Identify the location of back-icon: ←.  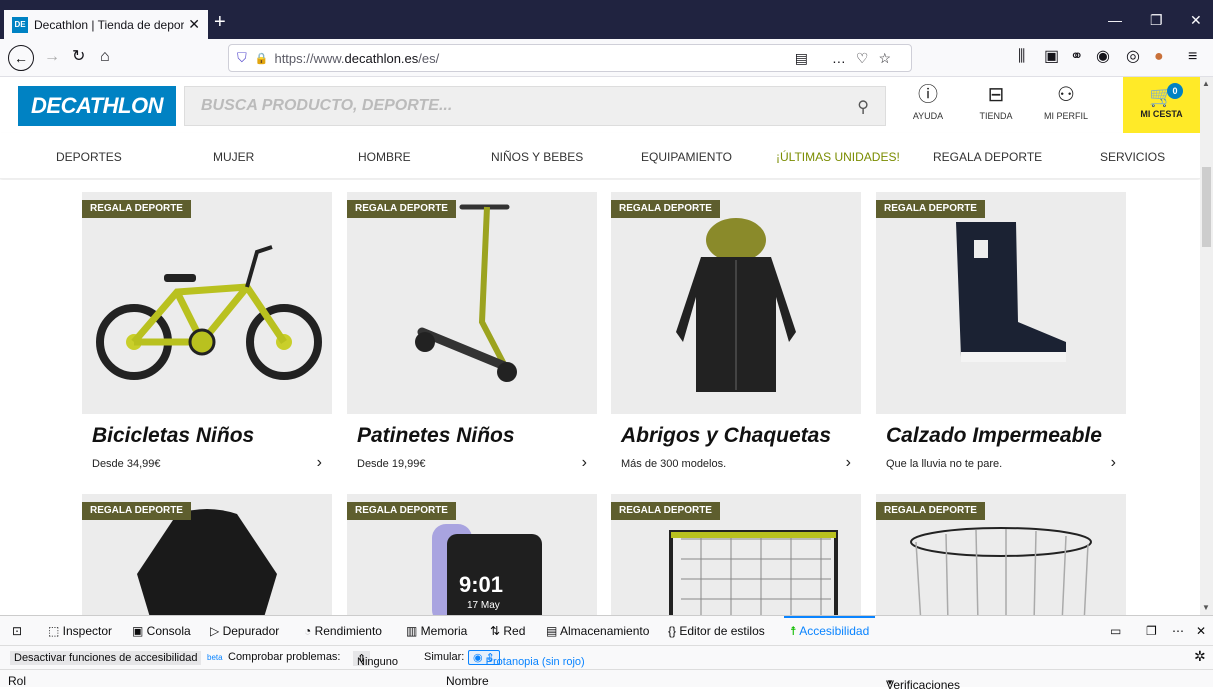
(21, 58).